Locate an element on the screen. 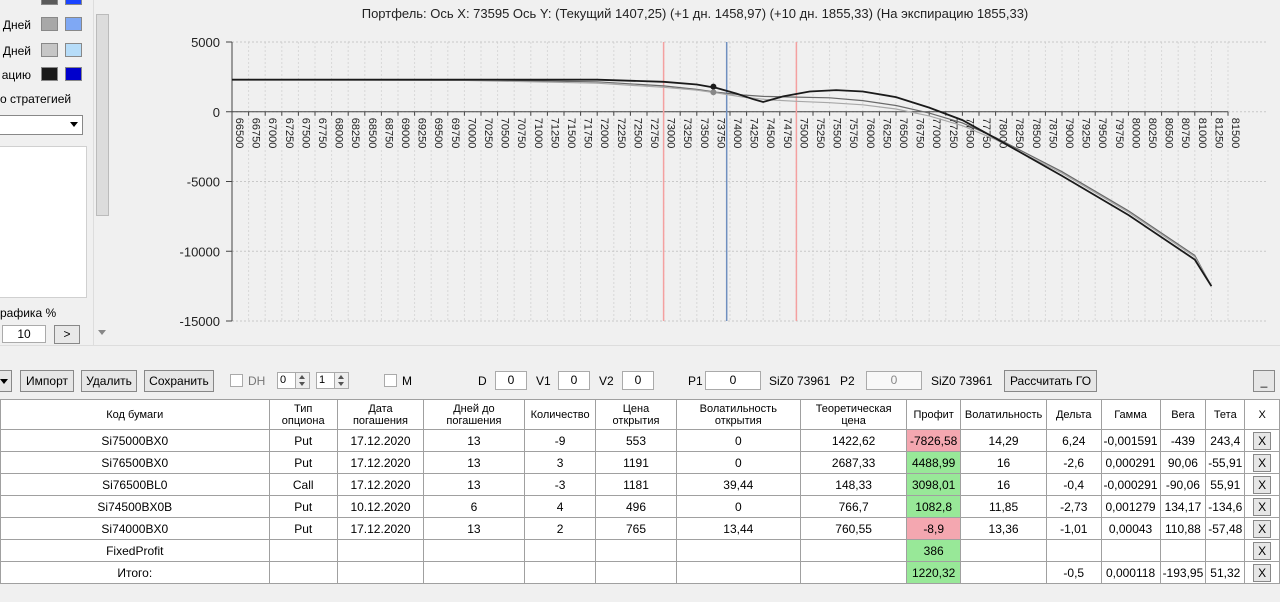 The width and height of the screenshot is (1280, 602). y-tick-label: -15000 is located at coordinates (200, 321).